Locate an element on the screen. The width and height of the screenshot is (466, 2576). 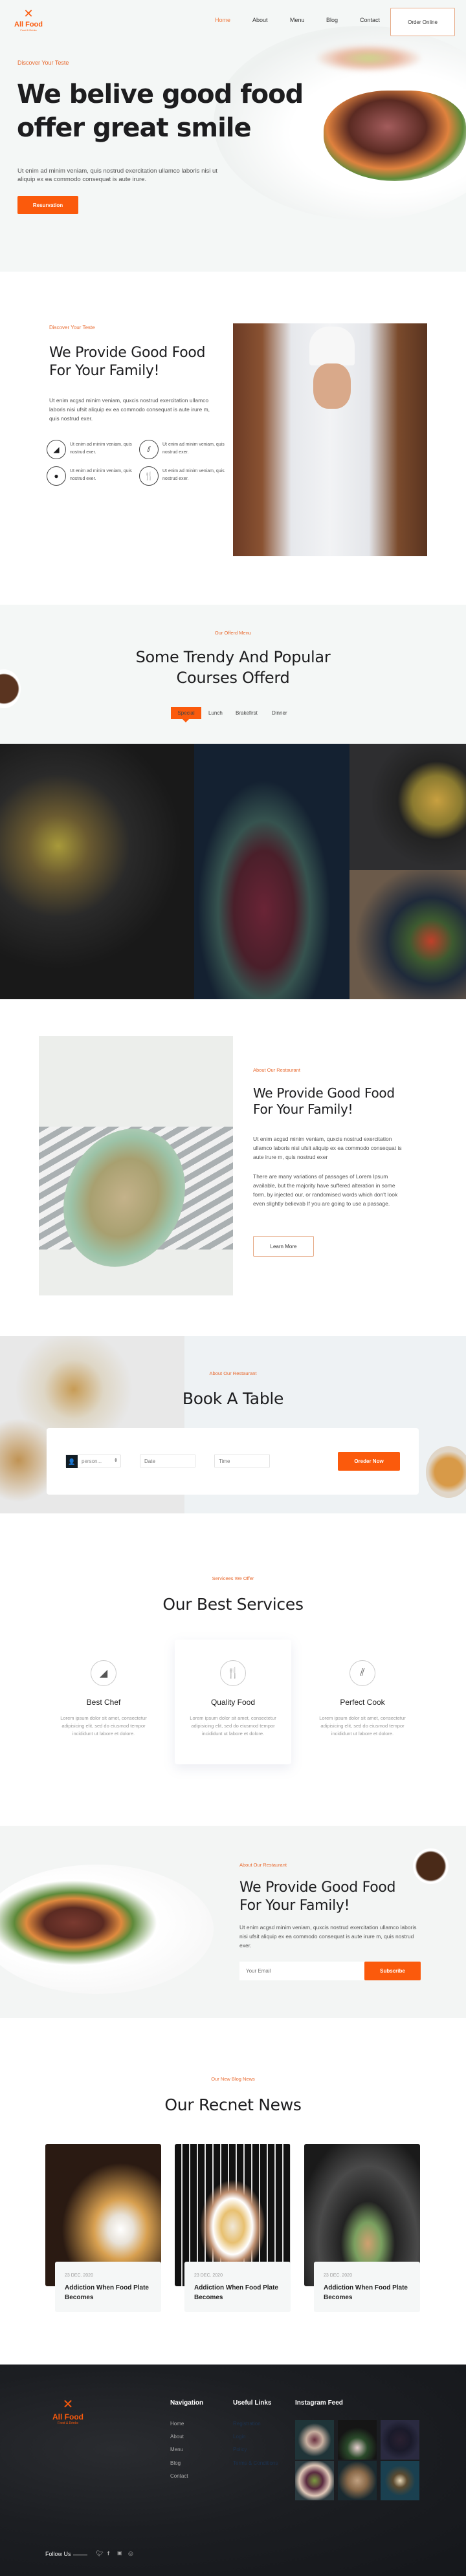
learn-more-button: Learn More is located at coordinates (283, 1246).